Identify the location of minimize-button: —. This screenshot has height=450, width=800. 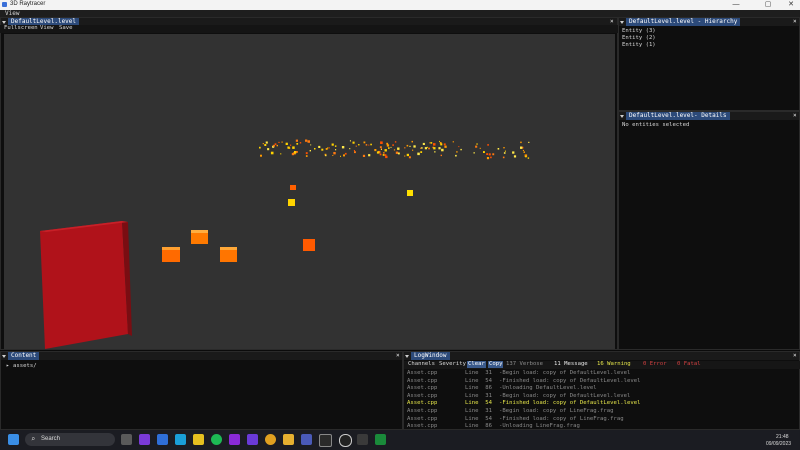
(736, 5).